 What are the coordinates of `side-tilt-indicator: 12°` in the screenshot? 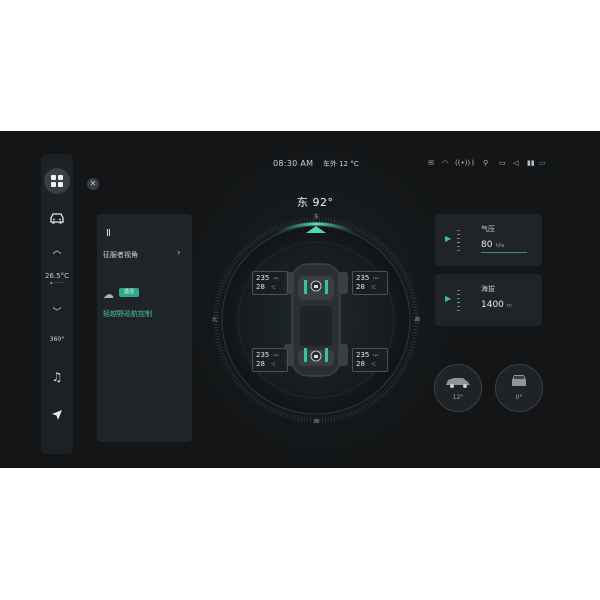 It's located at (458, 388).